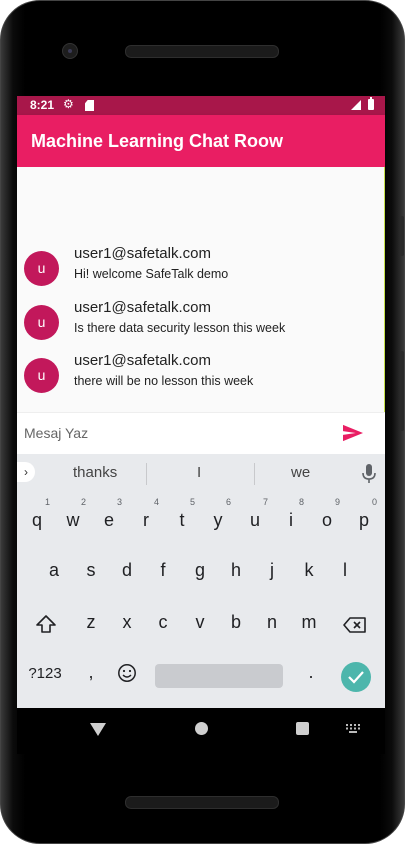  I want to click on suggestion-word: I, so click(199, 472).